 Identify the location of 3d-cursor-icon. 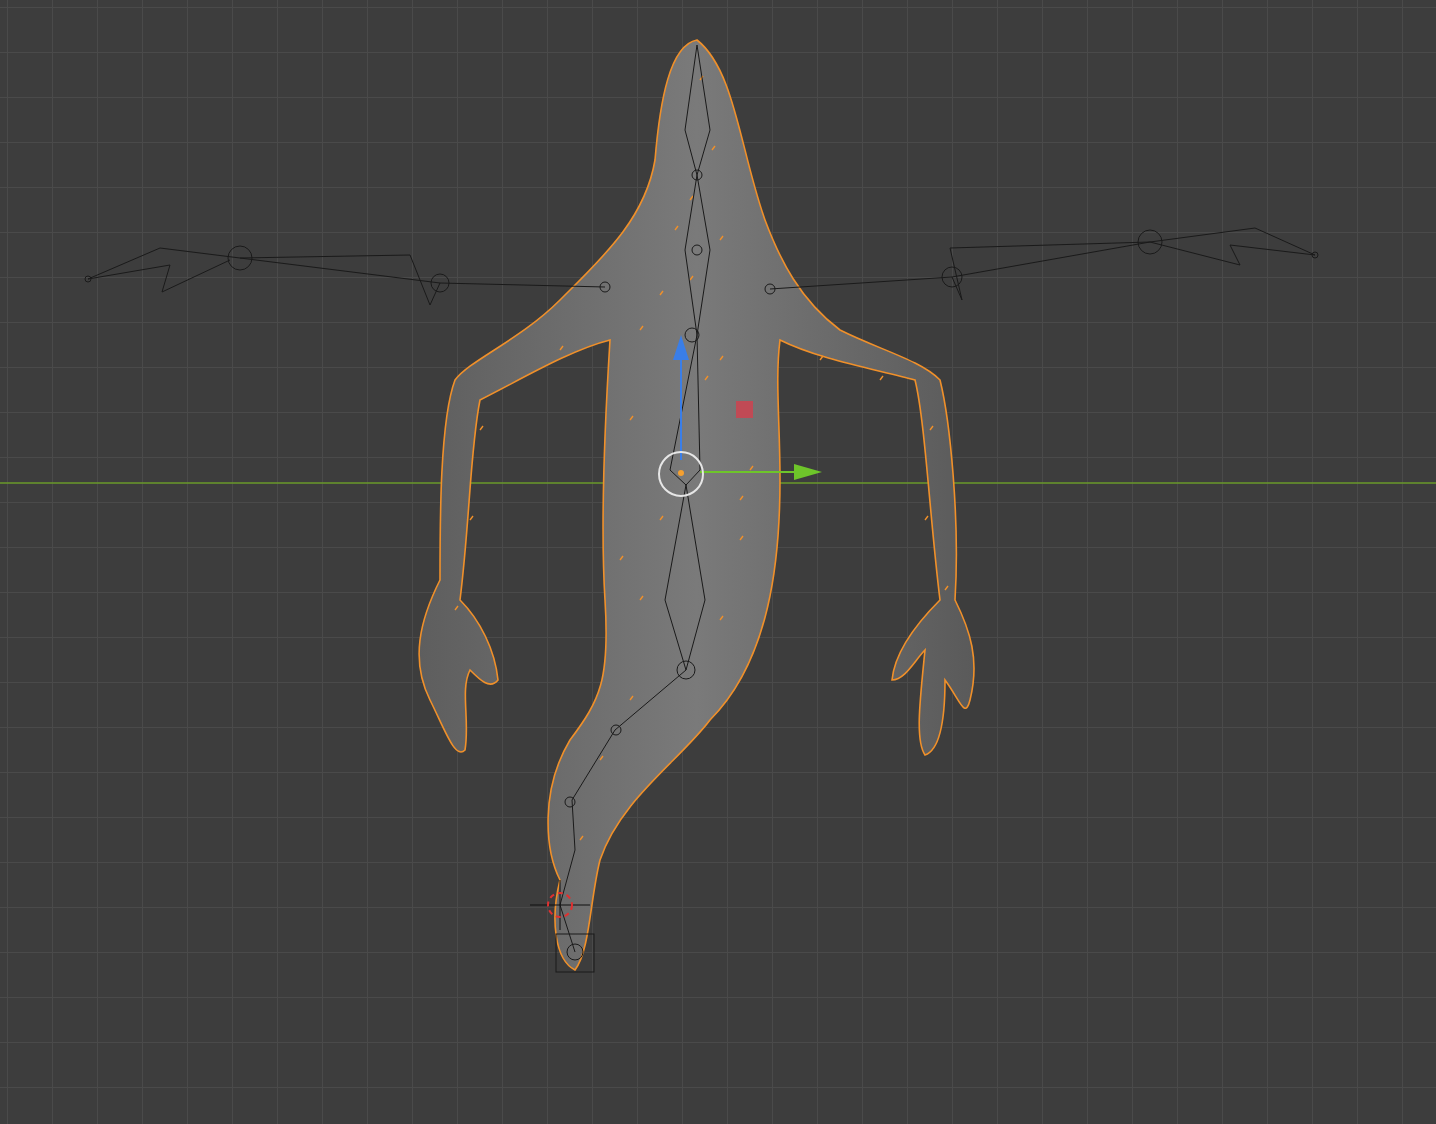
(560, 905).